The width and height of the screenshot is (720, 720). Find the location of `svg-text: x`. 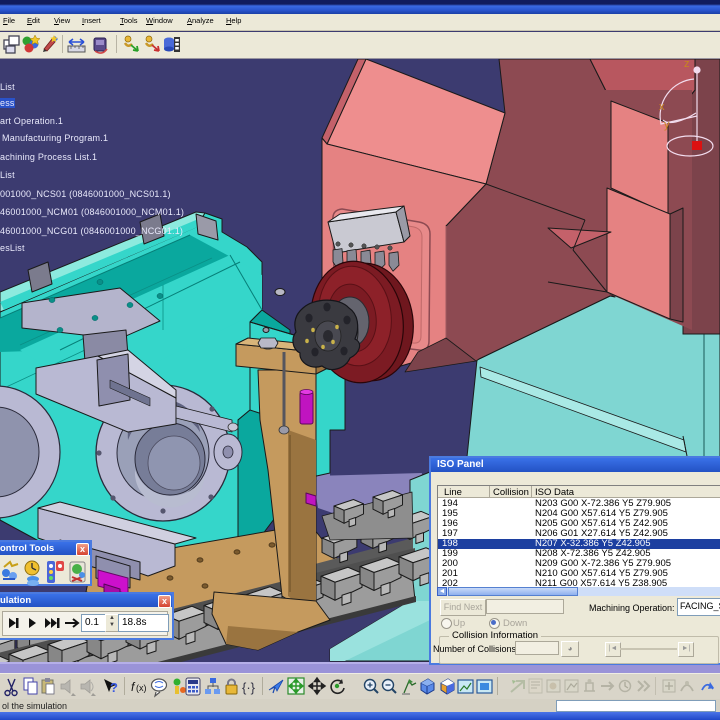

svg-text: x is located at coordinates (662, 107).